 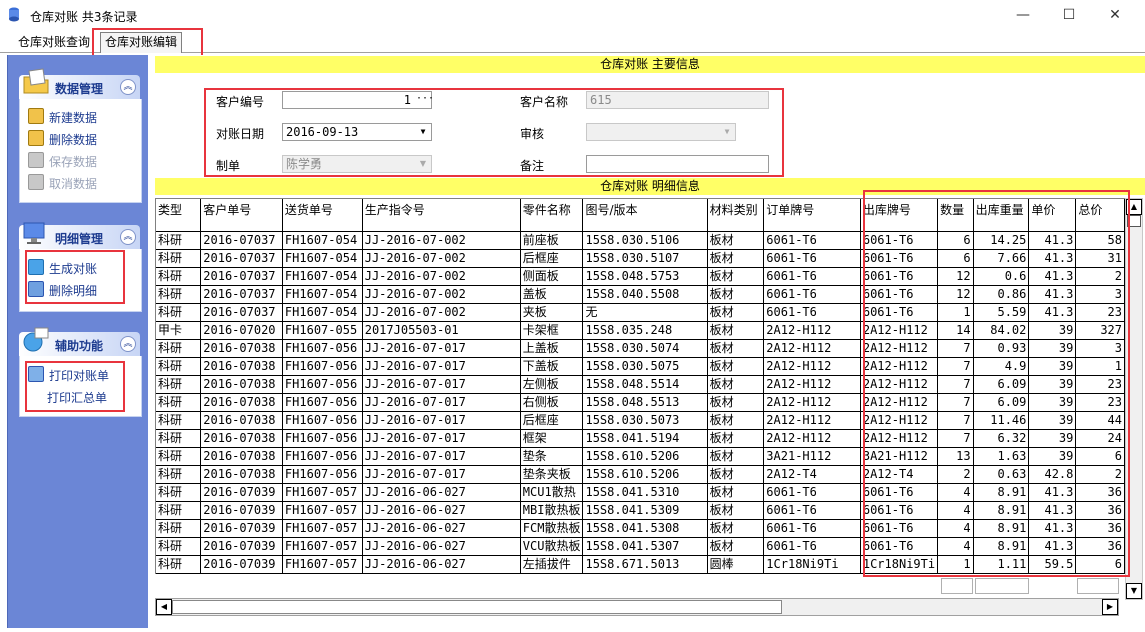 I want to click on table-cell: 12, so click(x=955, y=294).